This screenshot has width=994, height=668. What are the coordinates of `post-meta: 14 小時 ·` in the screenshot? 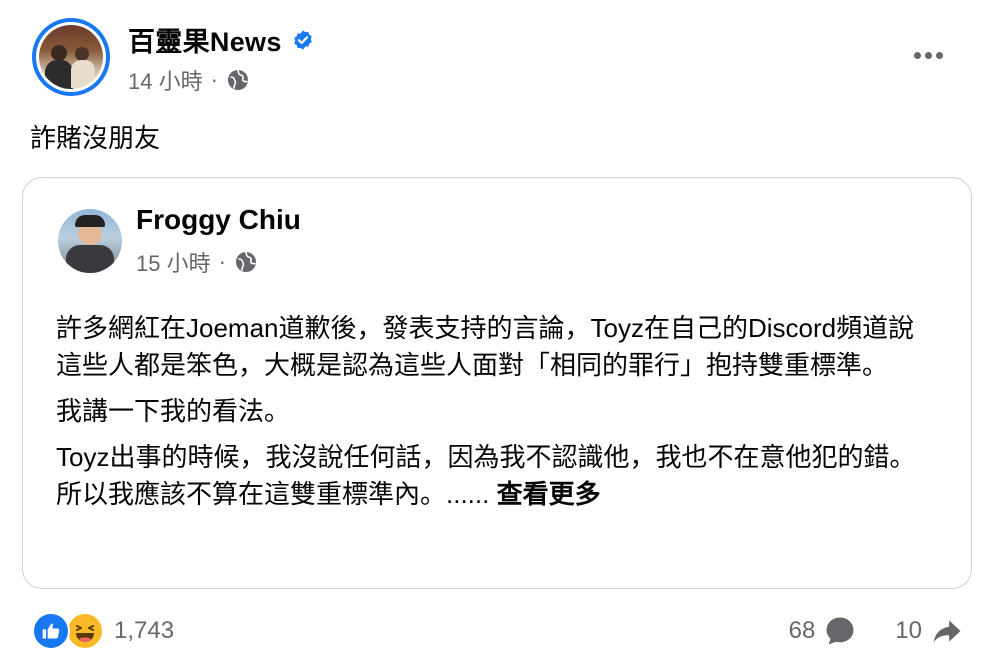 It's located at (189, 80).